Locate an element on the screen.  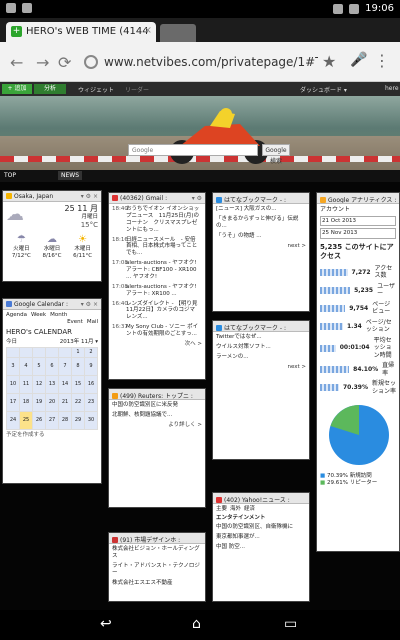
week-link: Week is located at coordinates (38, 315).